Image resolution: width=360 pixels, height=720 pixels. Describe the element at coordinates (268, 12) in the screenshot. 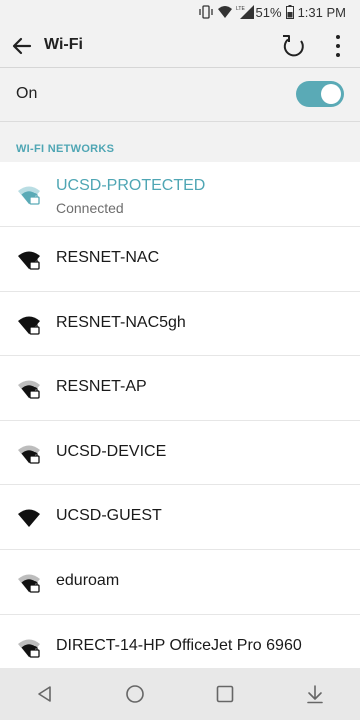

I see `battery-percent: 51%` at that location.